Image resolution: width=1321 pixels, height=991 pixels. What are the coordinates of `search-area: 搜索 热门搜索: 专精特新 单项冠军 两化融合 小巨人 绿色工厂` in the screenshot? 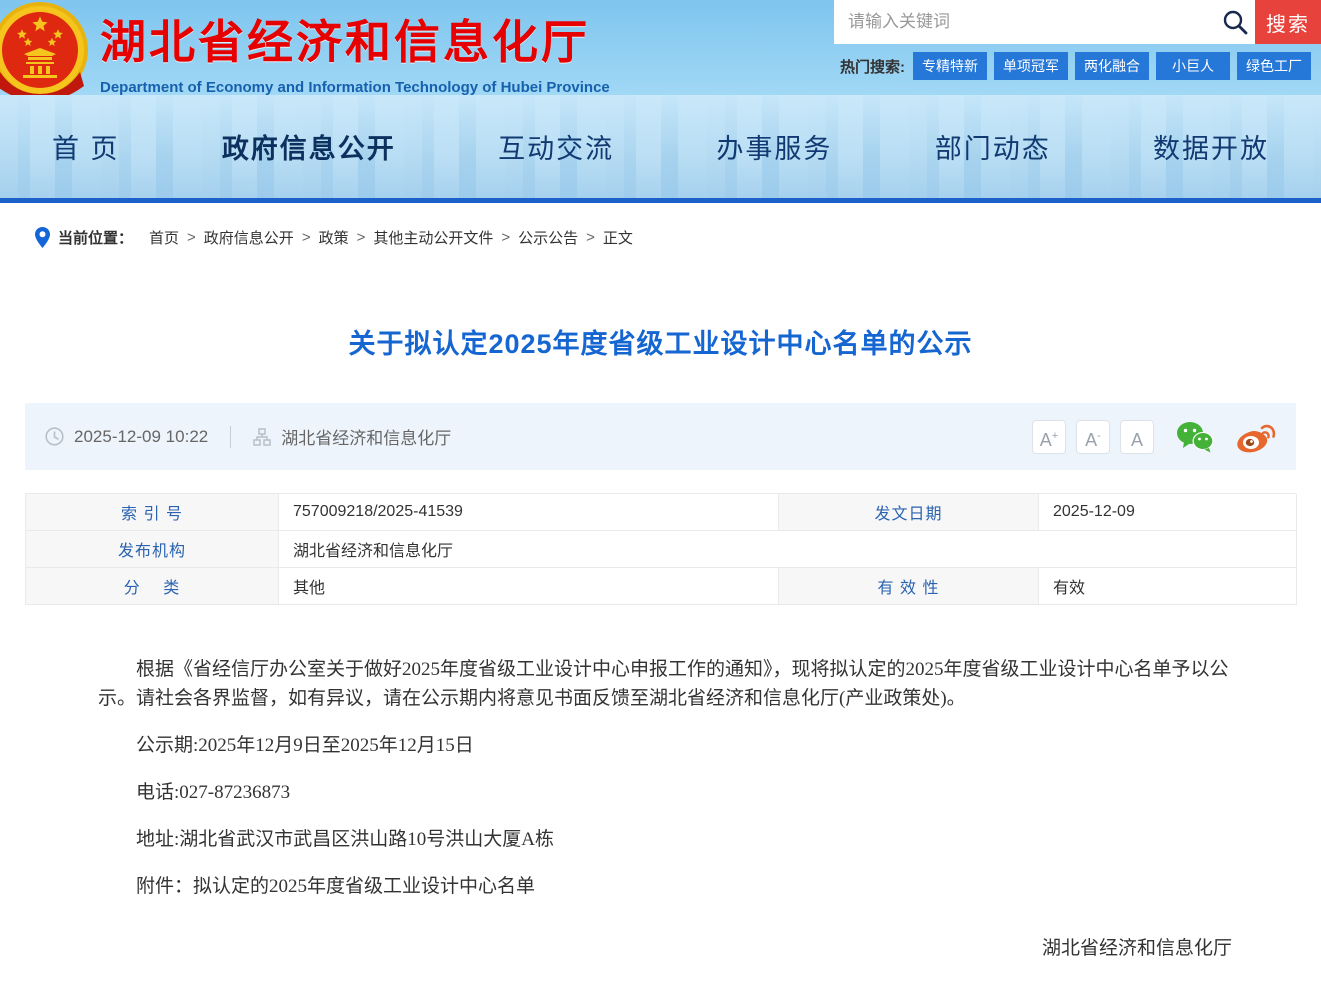 It's located at (1077, 40).